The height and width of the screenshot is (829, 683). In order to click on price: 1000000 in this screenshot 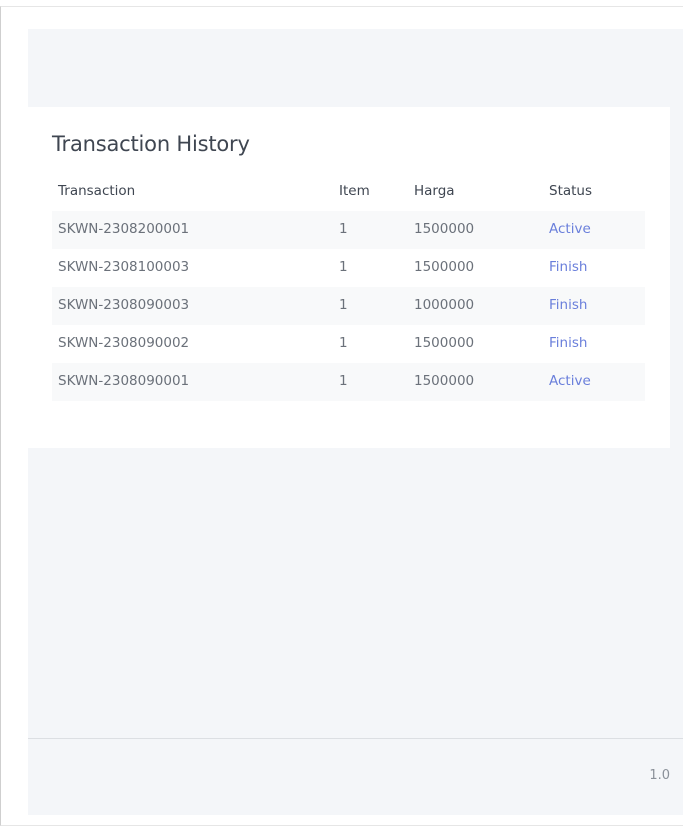, I will do `click(444, 305)`.